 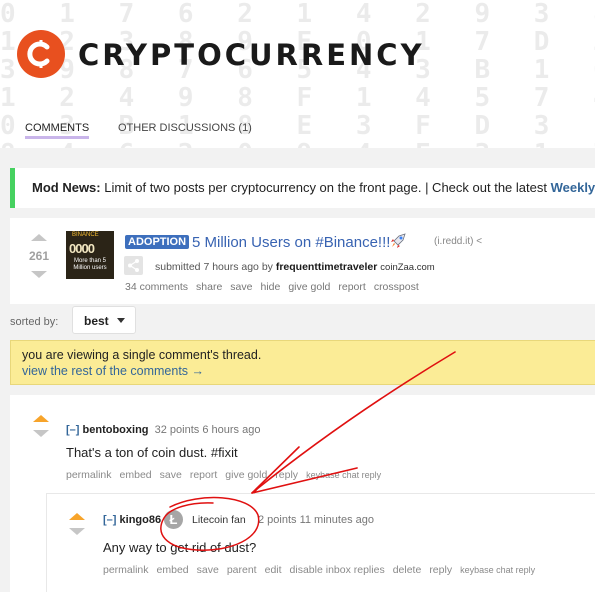 What do you see at coordinates (185, 128) in the screenshot?
I see `tab-other-discussions: OTHER DISCUSSIONS (1)` at bounding box center [185, 128].